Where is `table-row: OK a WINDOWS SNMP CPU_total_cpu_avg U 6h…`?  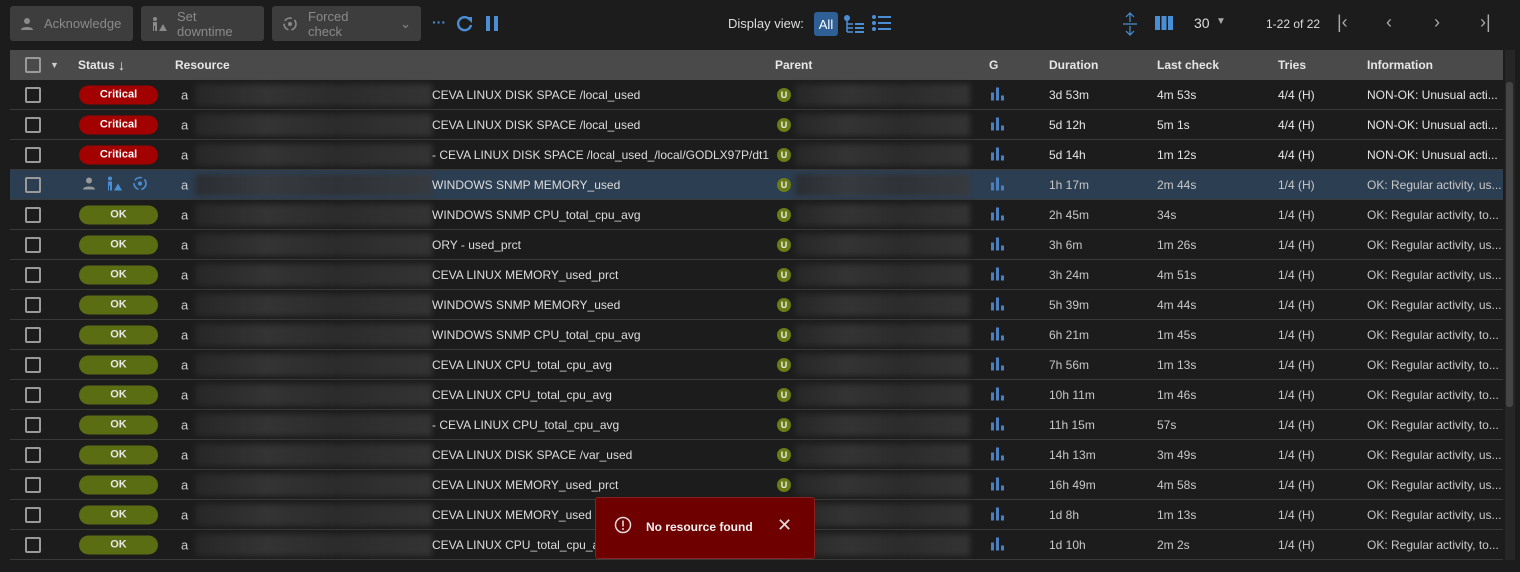
table-row: OK a WINDOWS SNMP CPU_total_cpu_avg U 6h… is located at coordinates (756, 335).